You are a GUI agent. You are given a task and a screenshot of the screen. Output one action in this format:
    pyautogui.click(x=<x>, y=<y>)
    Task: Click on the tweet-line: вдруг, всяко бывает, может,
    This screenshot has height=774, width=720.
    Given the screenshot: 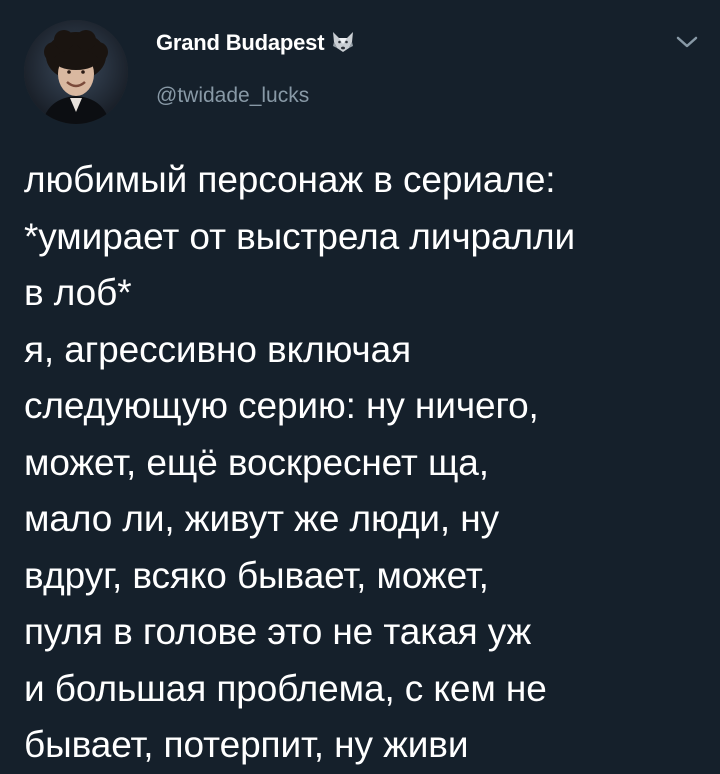 What is the action you would take?
    pyautogui.click(x=256, y=575)
    